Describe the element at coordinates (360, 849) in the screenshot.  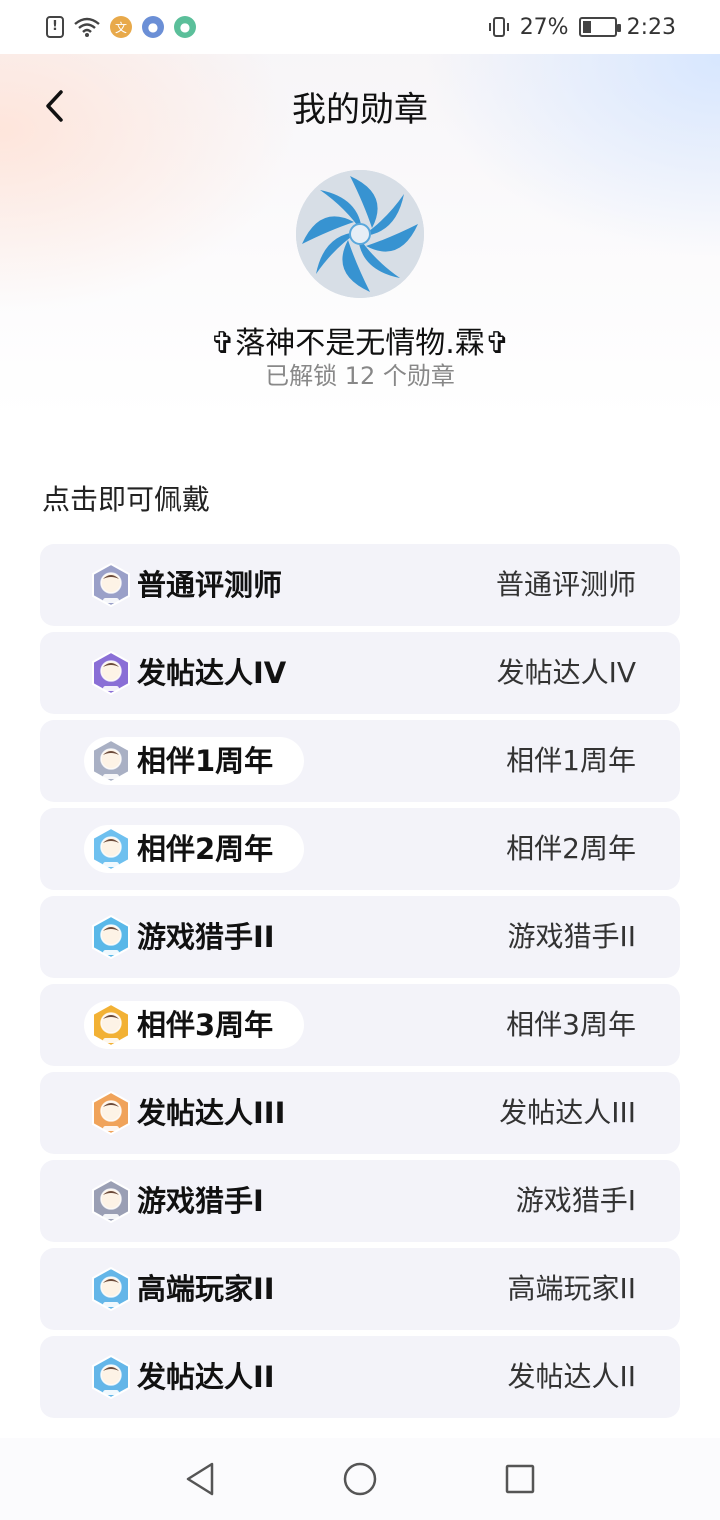
I see `badge-row: 相伴2周年 相伴2周年` at that location.